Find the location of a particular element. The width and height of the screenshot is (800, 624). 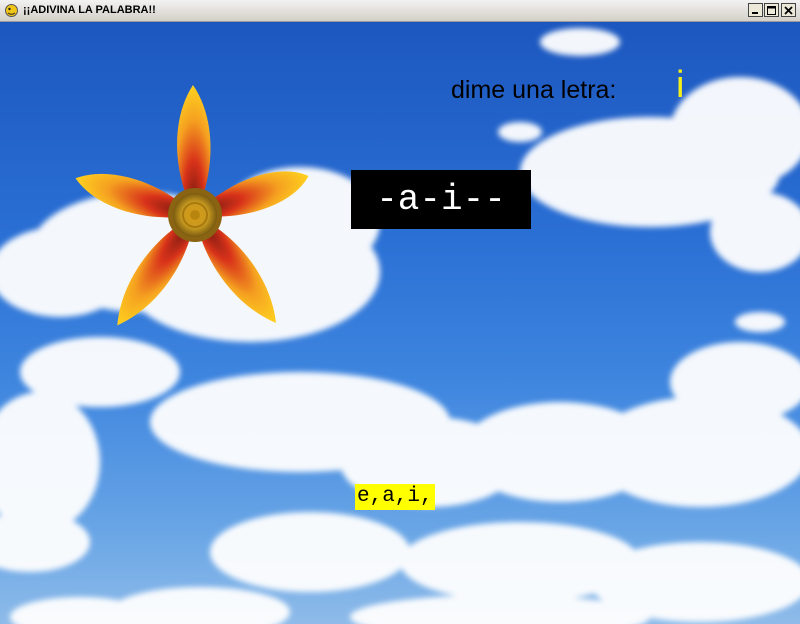

prompt-label: dime una letra: is located at coordinates (534, 90).